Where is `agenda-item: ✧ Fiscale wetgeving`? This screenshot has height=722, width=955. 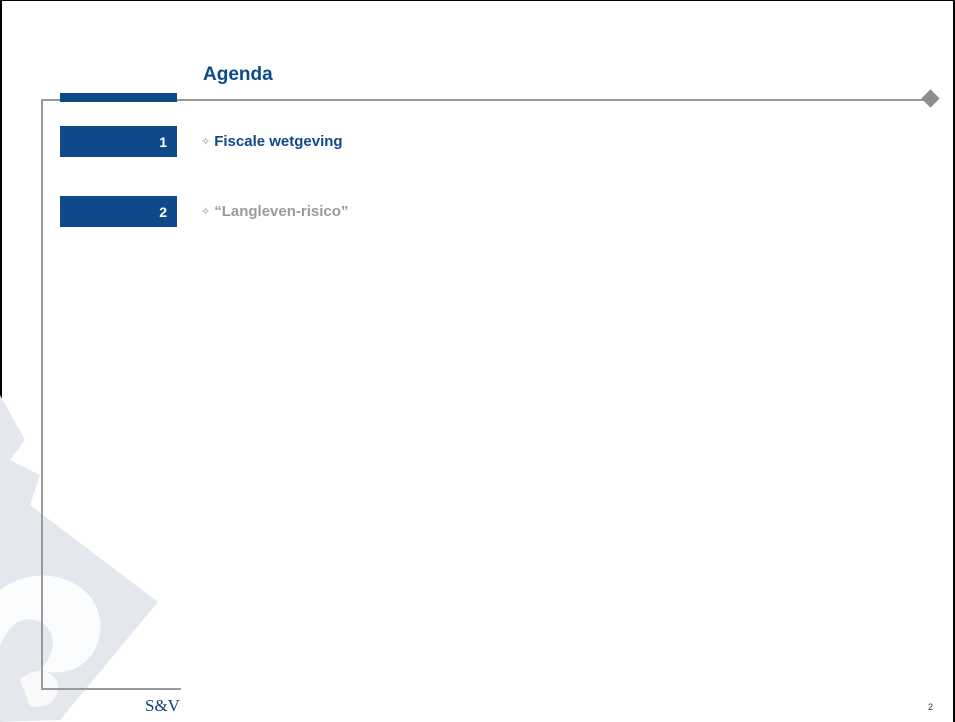 agenda-item: ✧ Fiscale wetgeving is located at coordinates (272, 141).